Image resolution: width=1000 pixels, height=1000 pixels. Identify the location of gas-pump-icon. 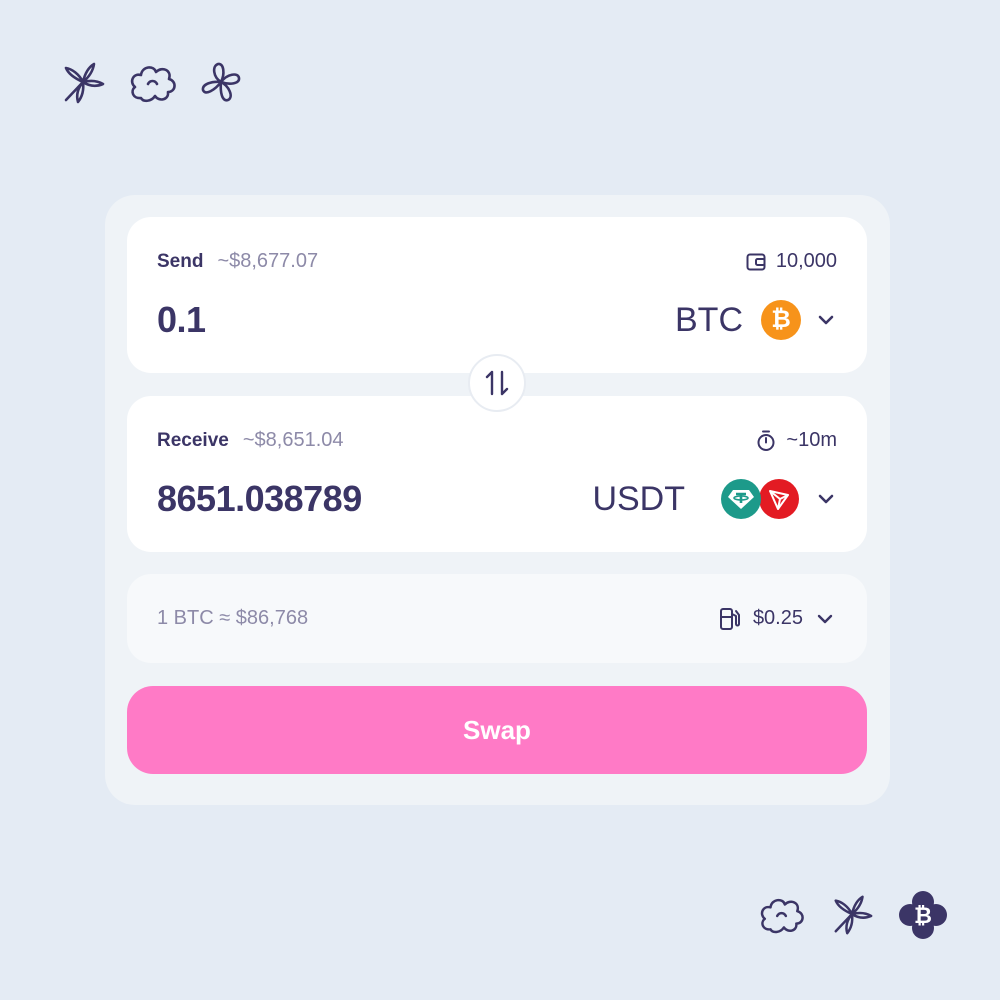
(729, 618).